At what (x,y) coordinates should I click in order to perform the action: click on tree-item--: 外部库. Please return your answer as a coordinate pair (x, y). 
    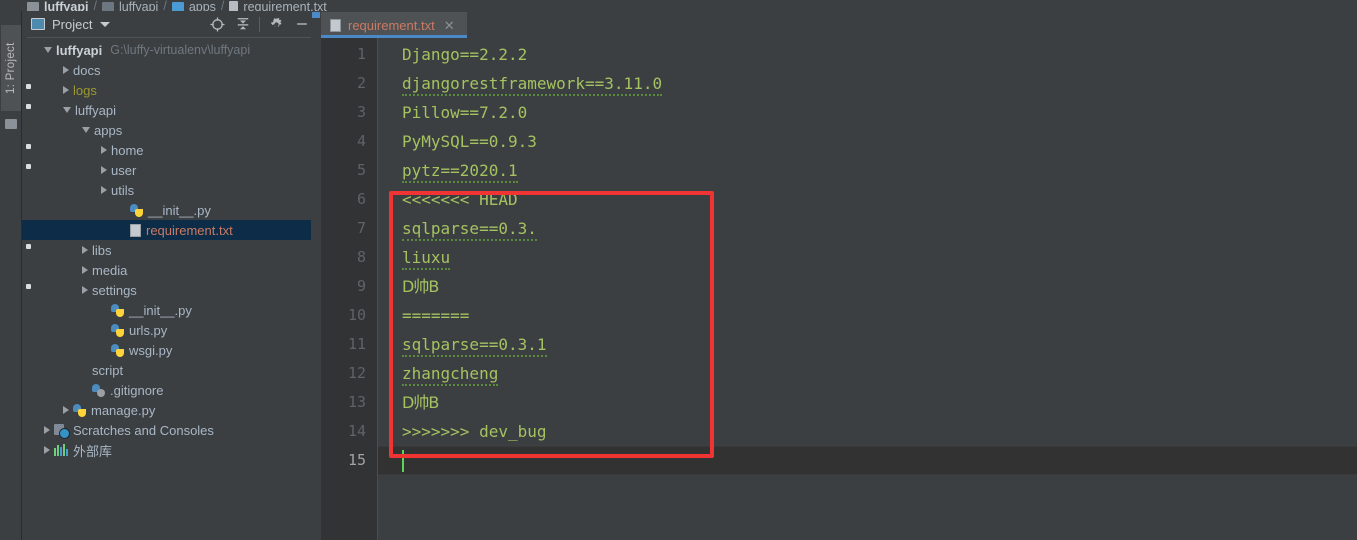
    Looking at the image, I should click on (171, 450).